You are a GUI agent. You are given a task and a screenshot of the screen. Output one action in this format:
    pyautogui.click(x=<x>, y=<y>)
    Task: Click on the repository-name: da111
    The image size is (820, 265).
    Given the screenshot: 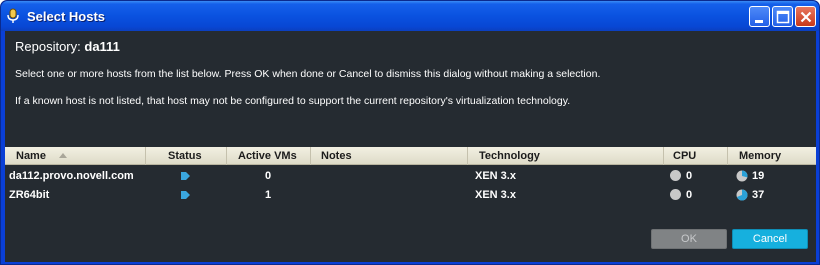 What is the action you would take?
    pyautogui.click(x=102, y=46)
    